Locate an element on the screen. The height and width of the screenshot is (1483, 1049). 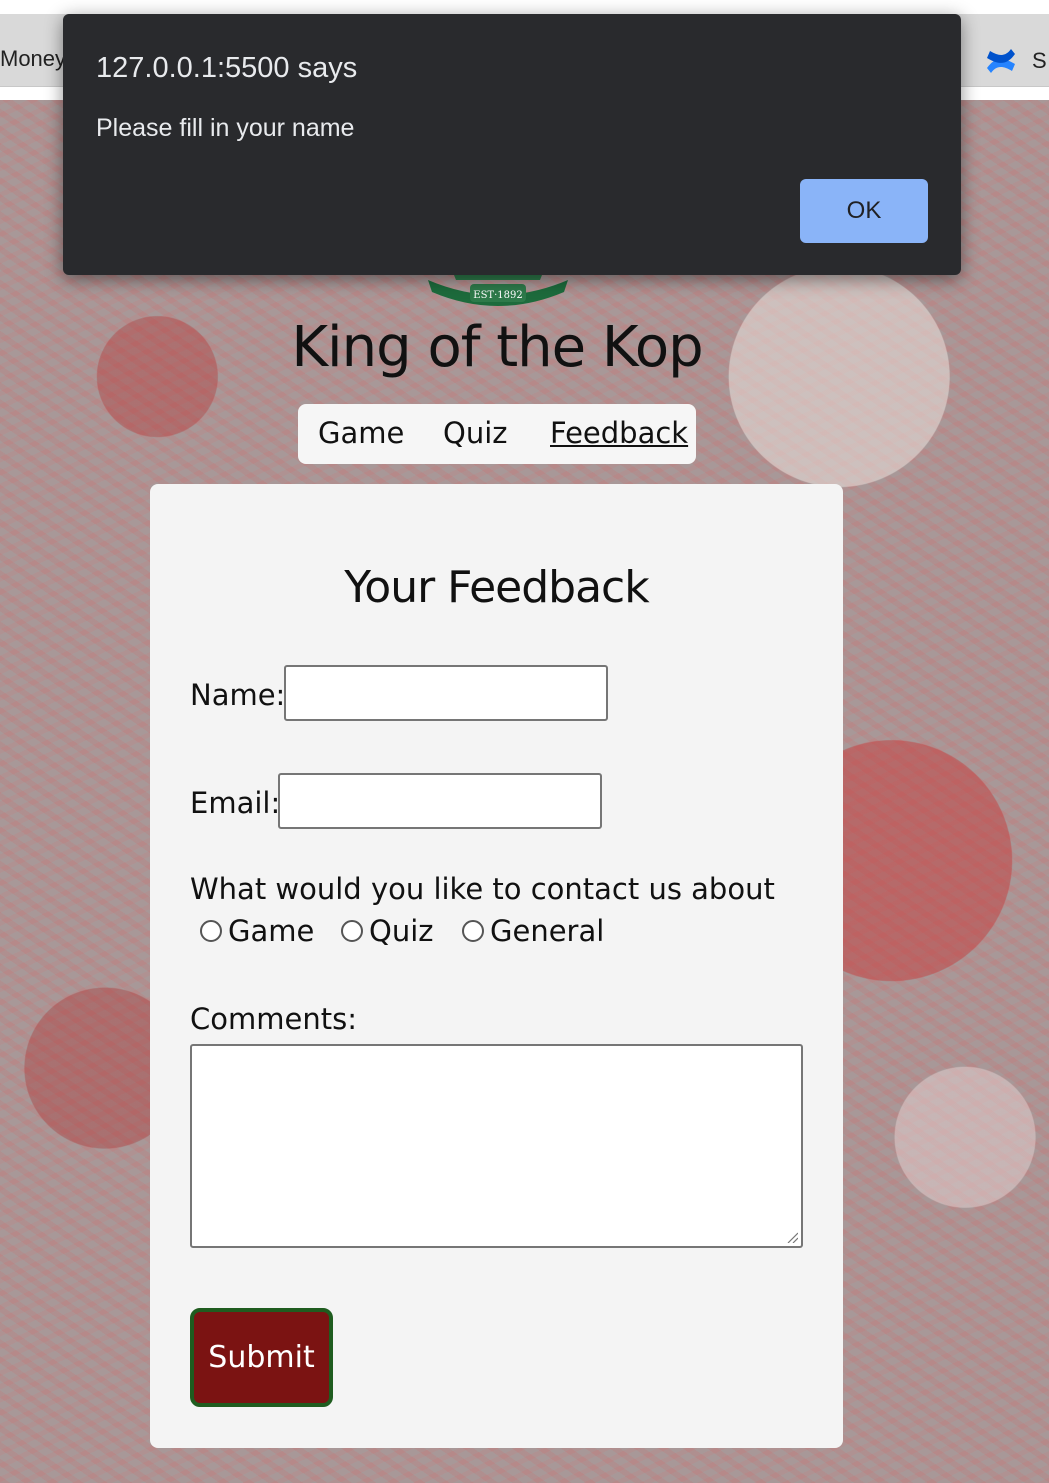
dialog-origin: 127.0.0.1:5500 says is located at coordinates (227, 68).